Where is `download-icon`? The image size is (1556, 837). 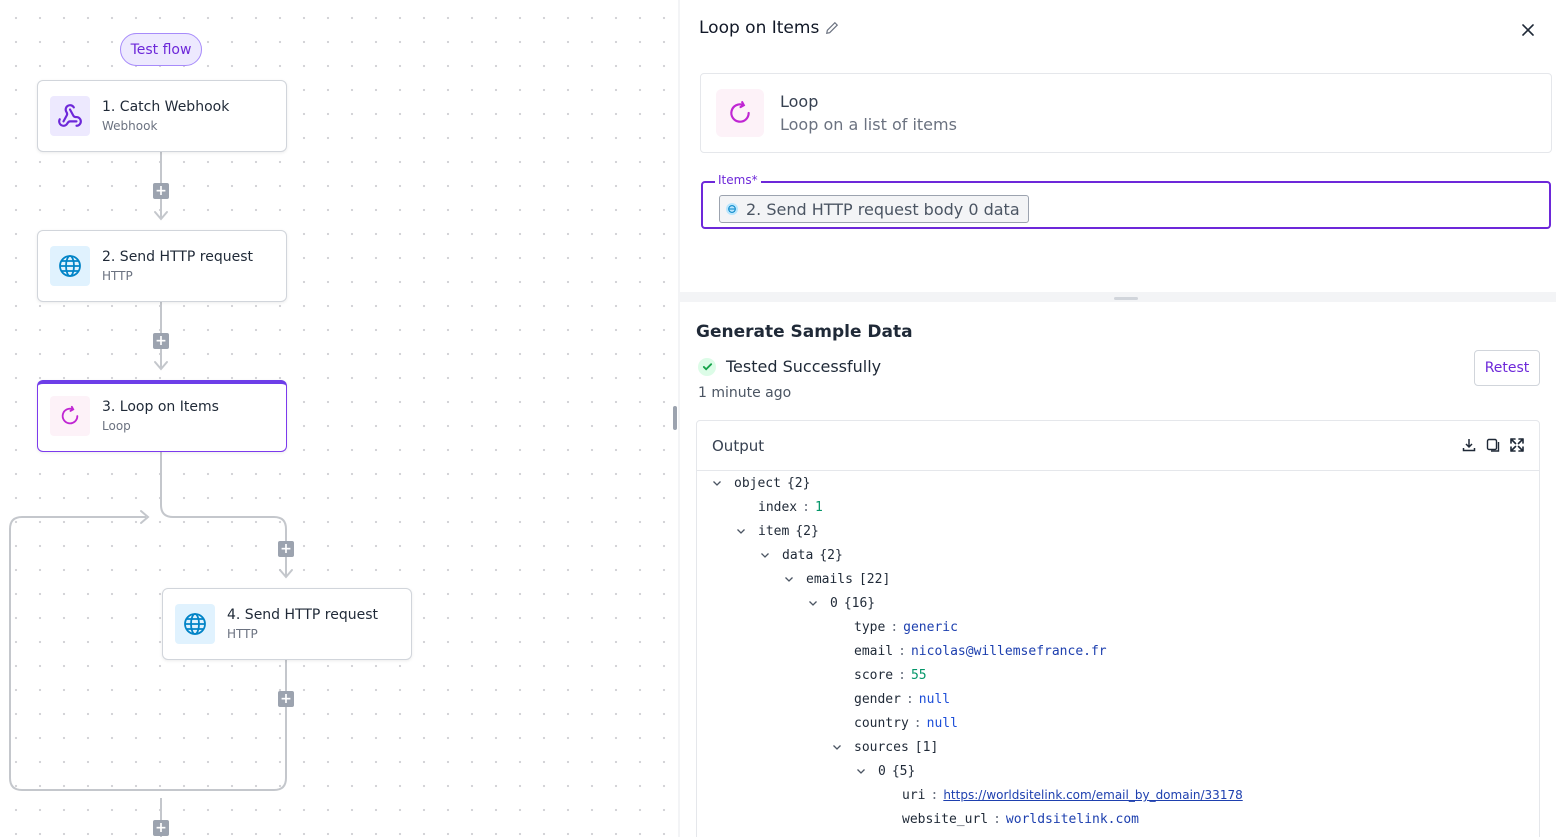
download-icon is located at coordinates (1469, 445).